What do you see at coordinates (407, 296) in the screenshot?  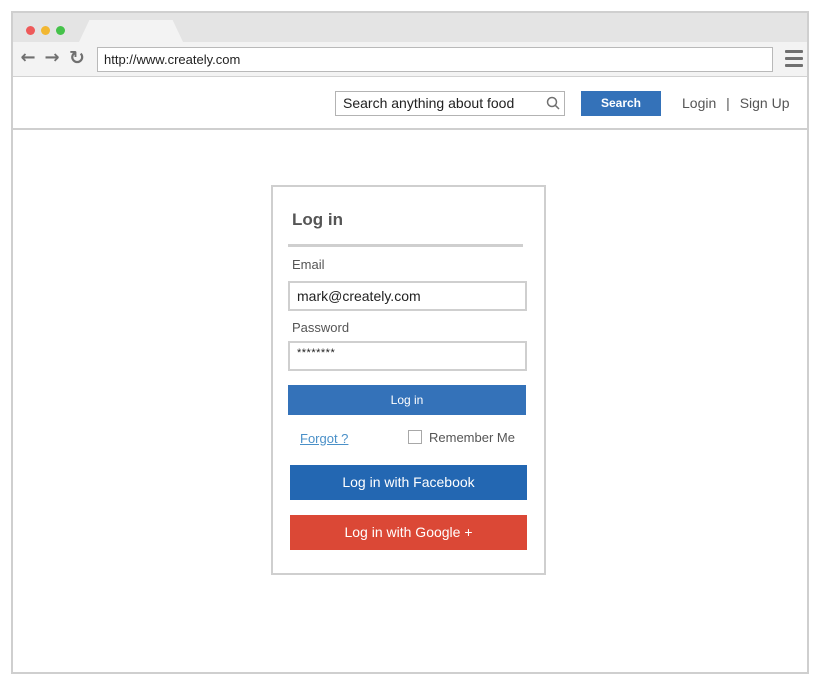 I see `email-field: mark@creately.com` at bounding box center [407, 296].